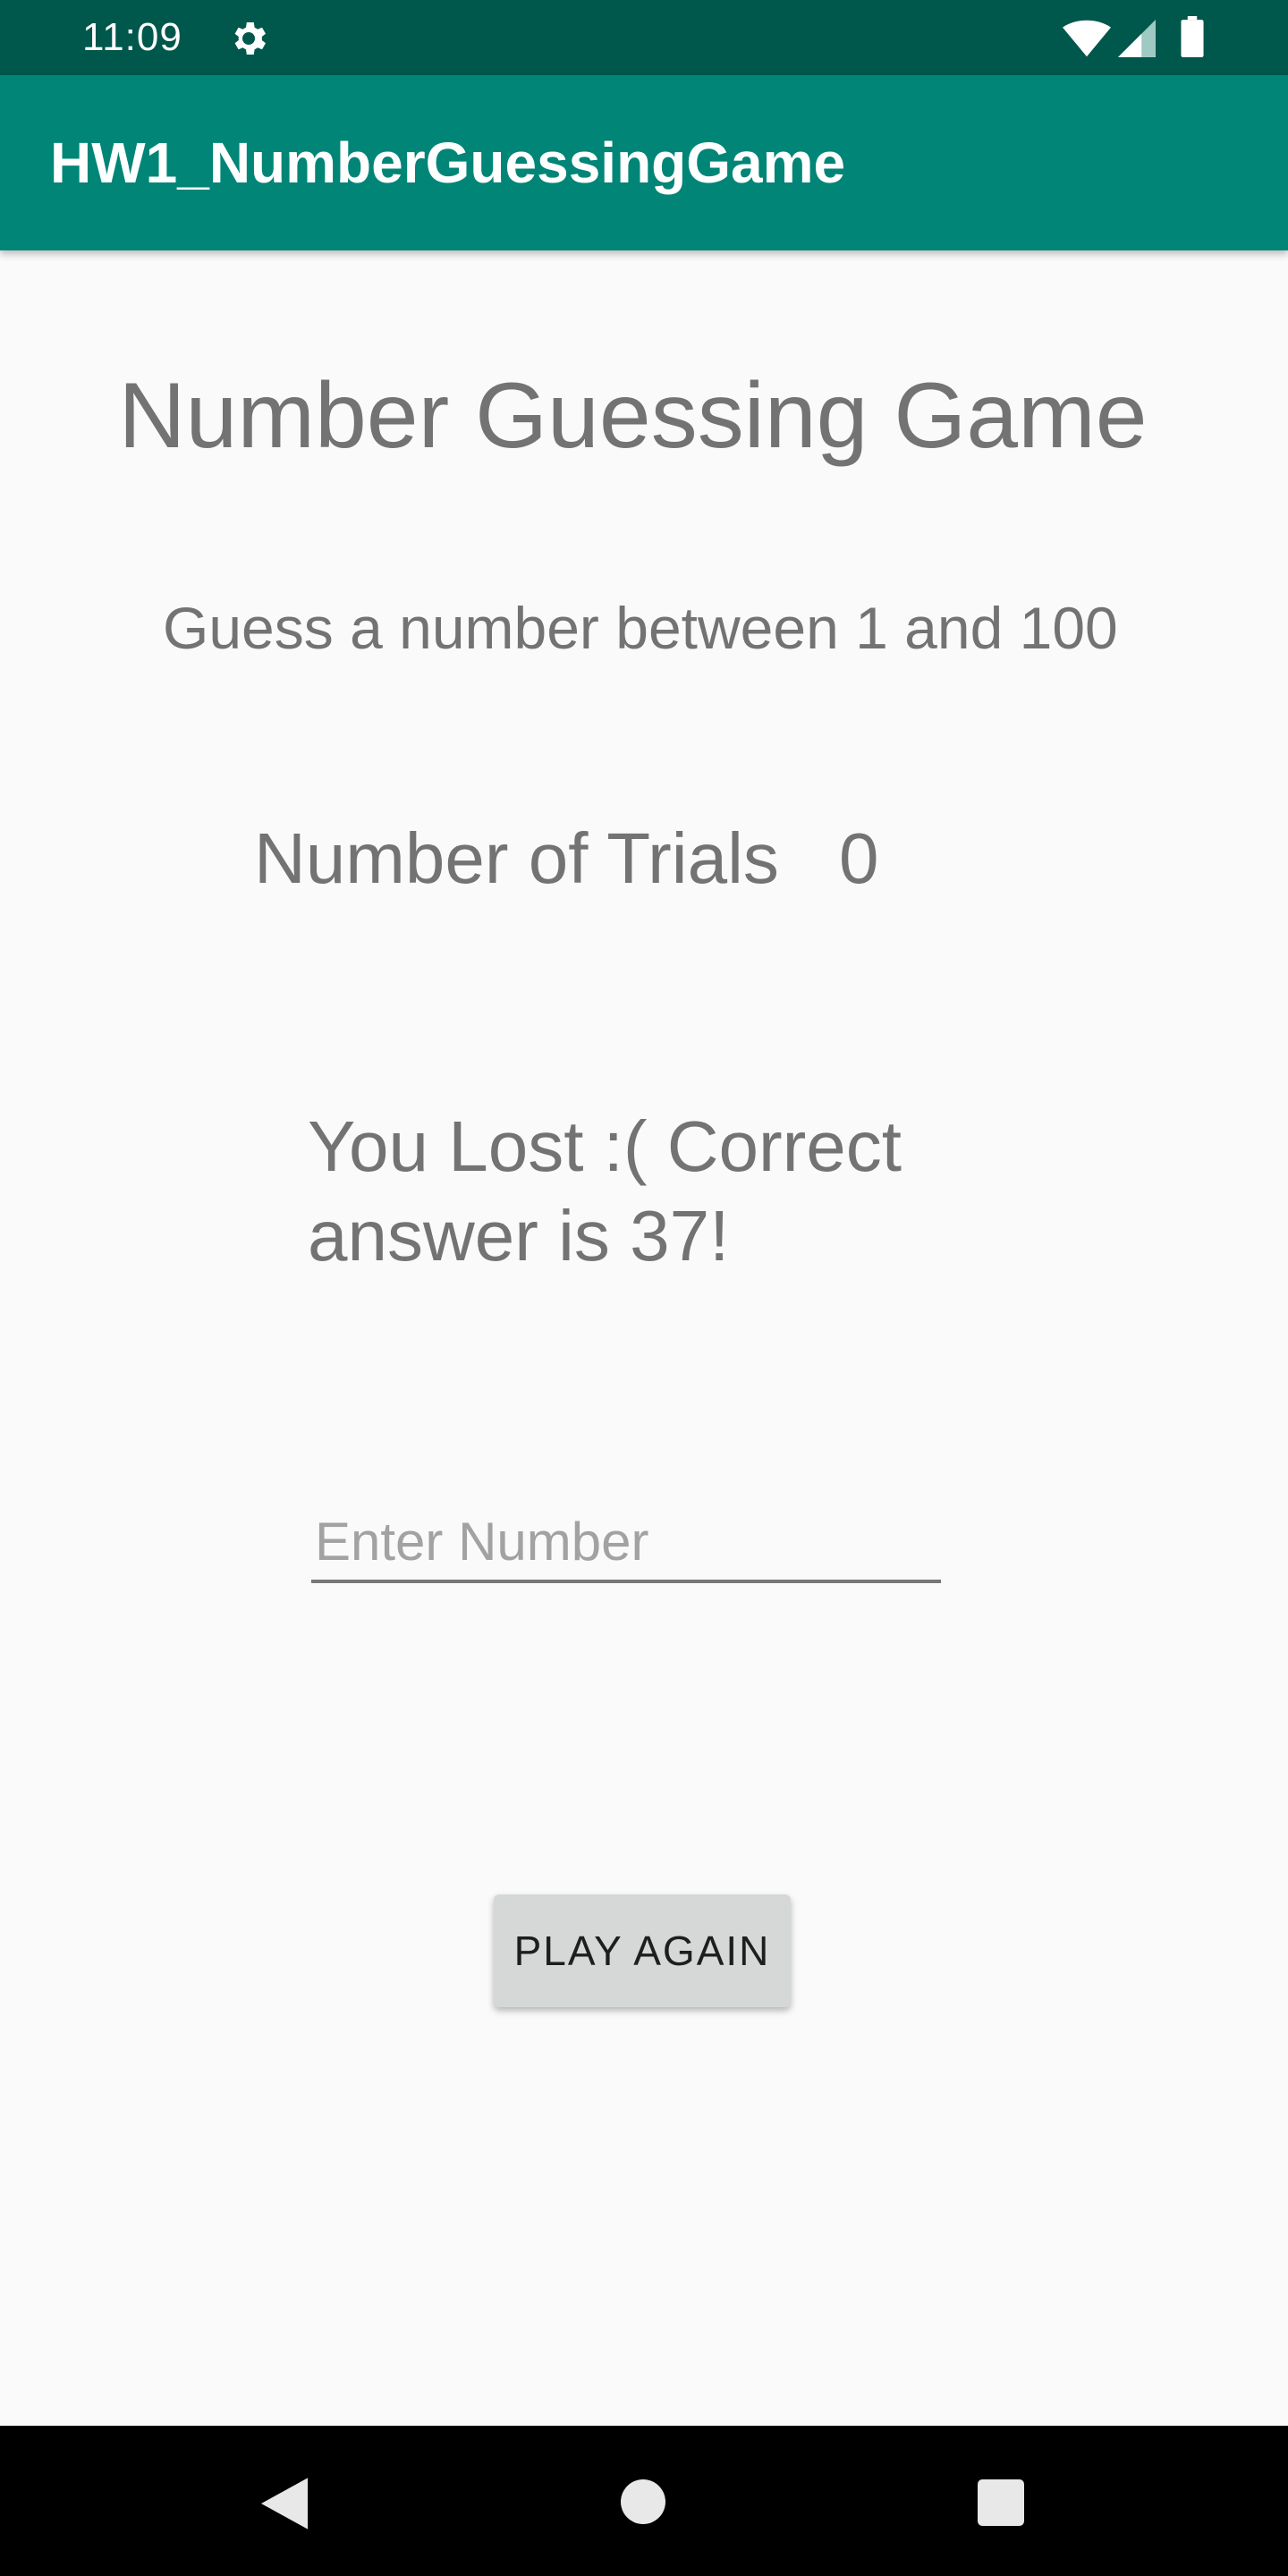 The image size is (1288, 2576). I want to click on home-icon, so click(643, 2501).